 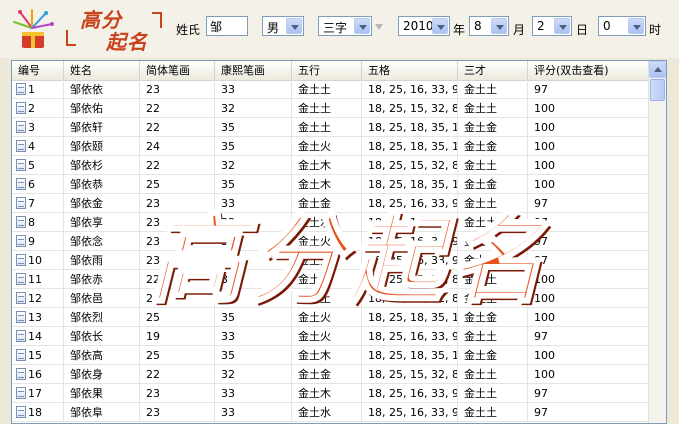 I want to click on row-id: 2, so click(x=31, y=108).